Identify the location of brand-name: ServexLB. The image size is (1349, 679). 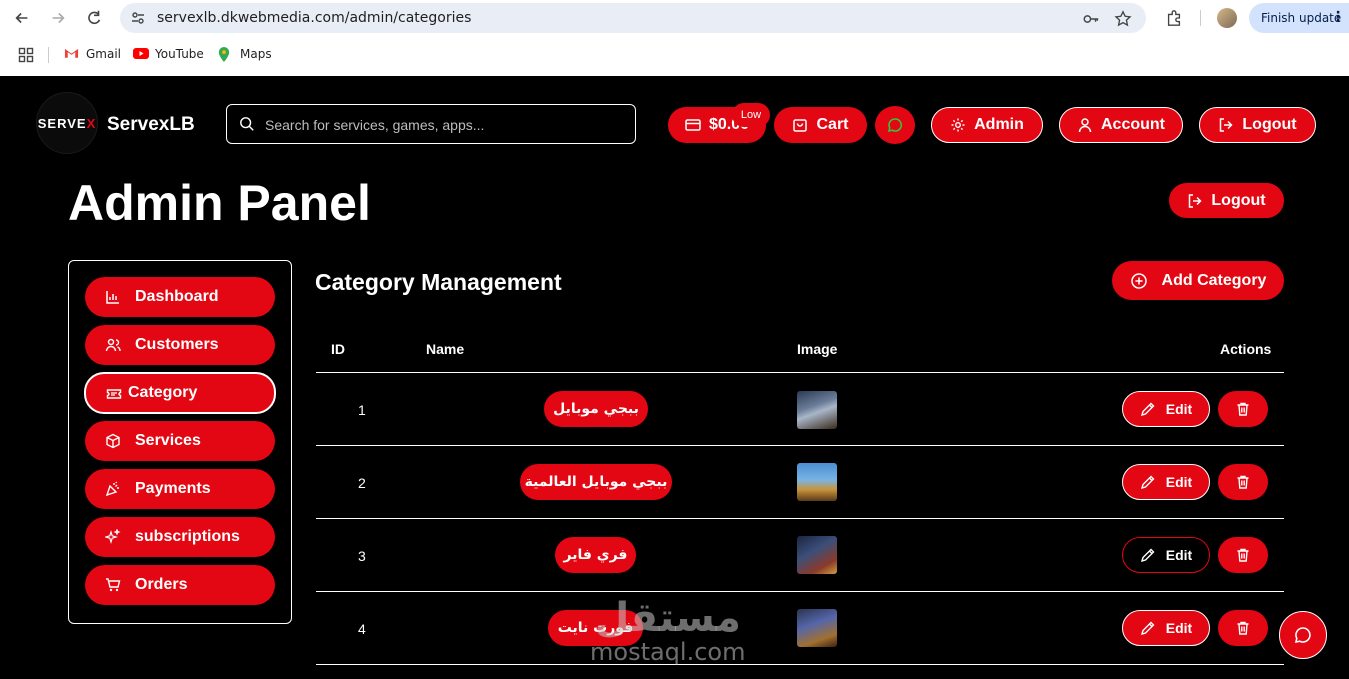
(151, 125).